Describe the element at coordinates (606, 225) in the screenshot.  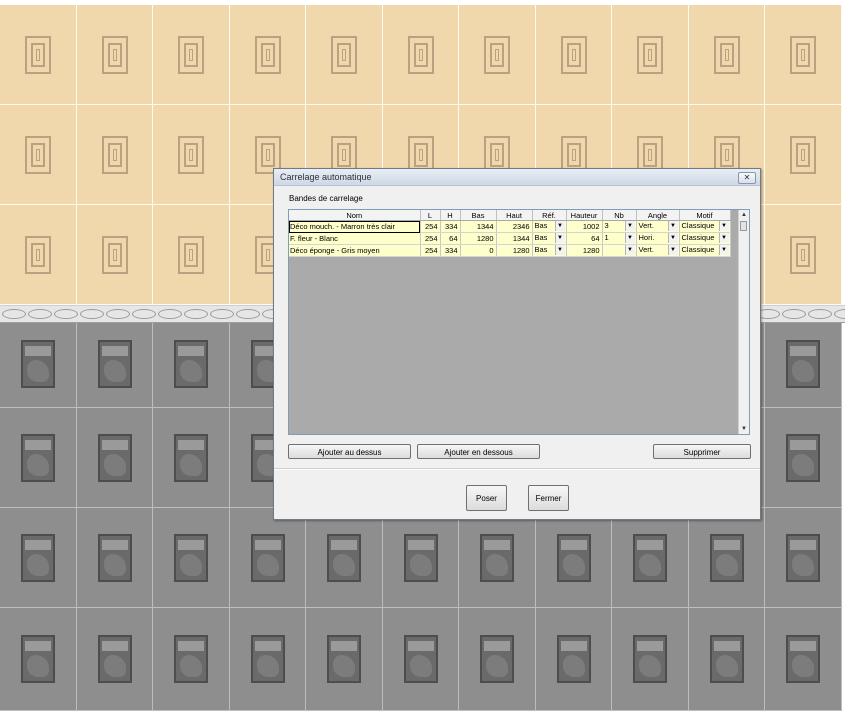
I see `nb-value: 3` at that location.